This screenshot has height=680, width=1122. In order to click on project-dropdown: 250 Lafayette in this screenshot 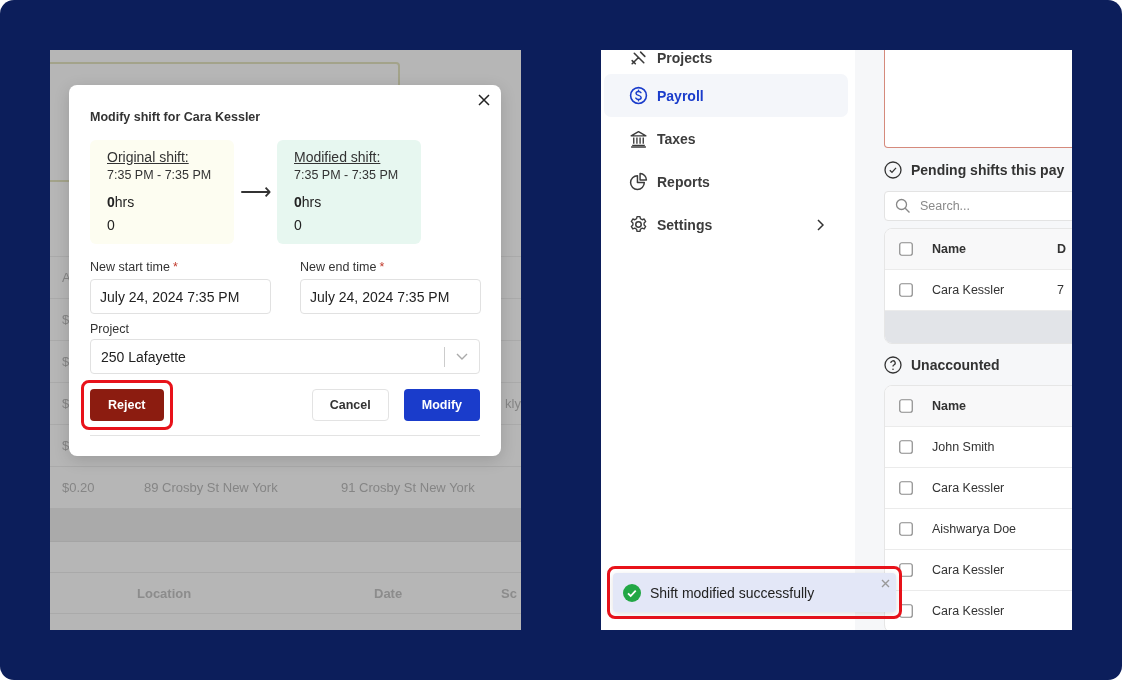, I will do `click(285, 356)`.